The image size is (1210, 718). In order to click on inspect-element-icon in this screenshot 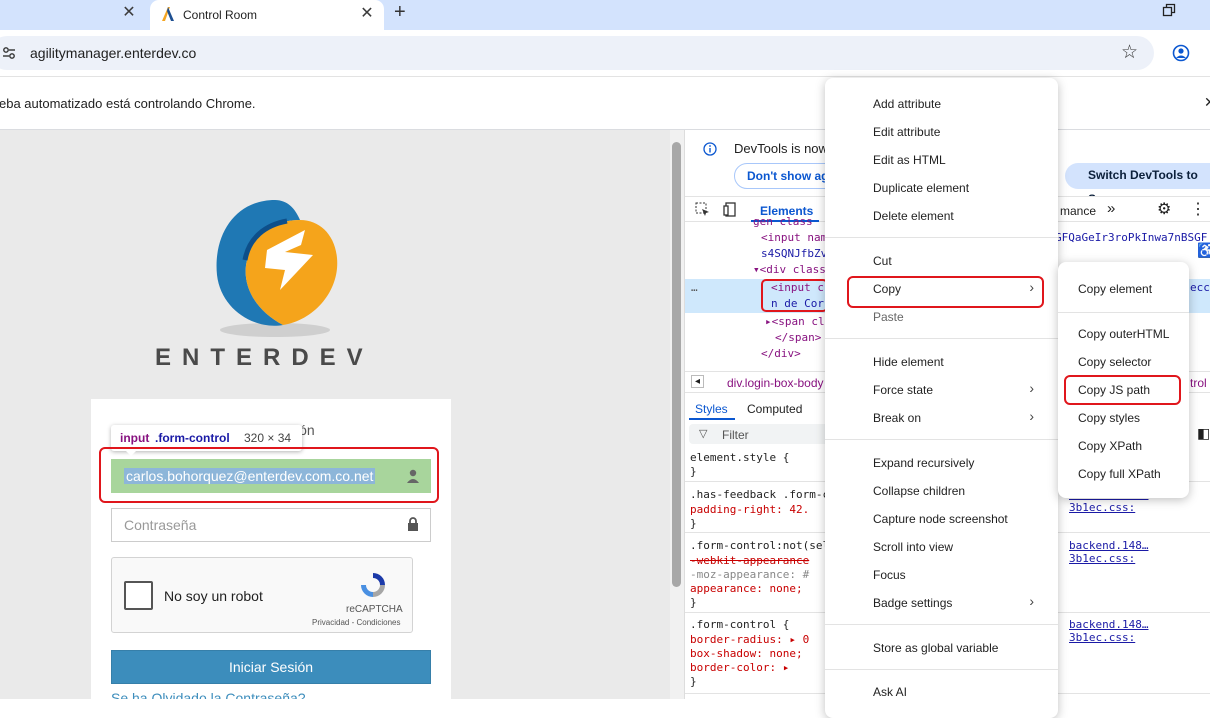, I will do `click(702, 209)`.